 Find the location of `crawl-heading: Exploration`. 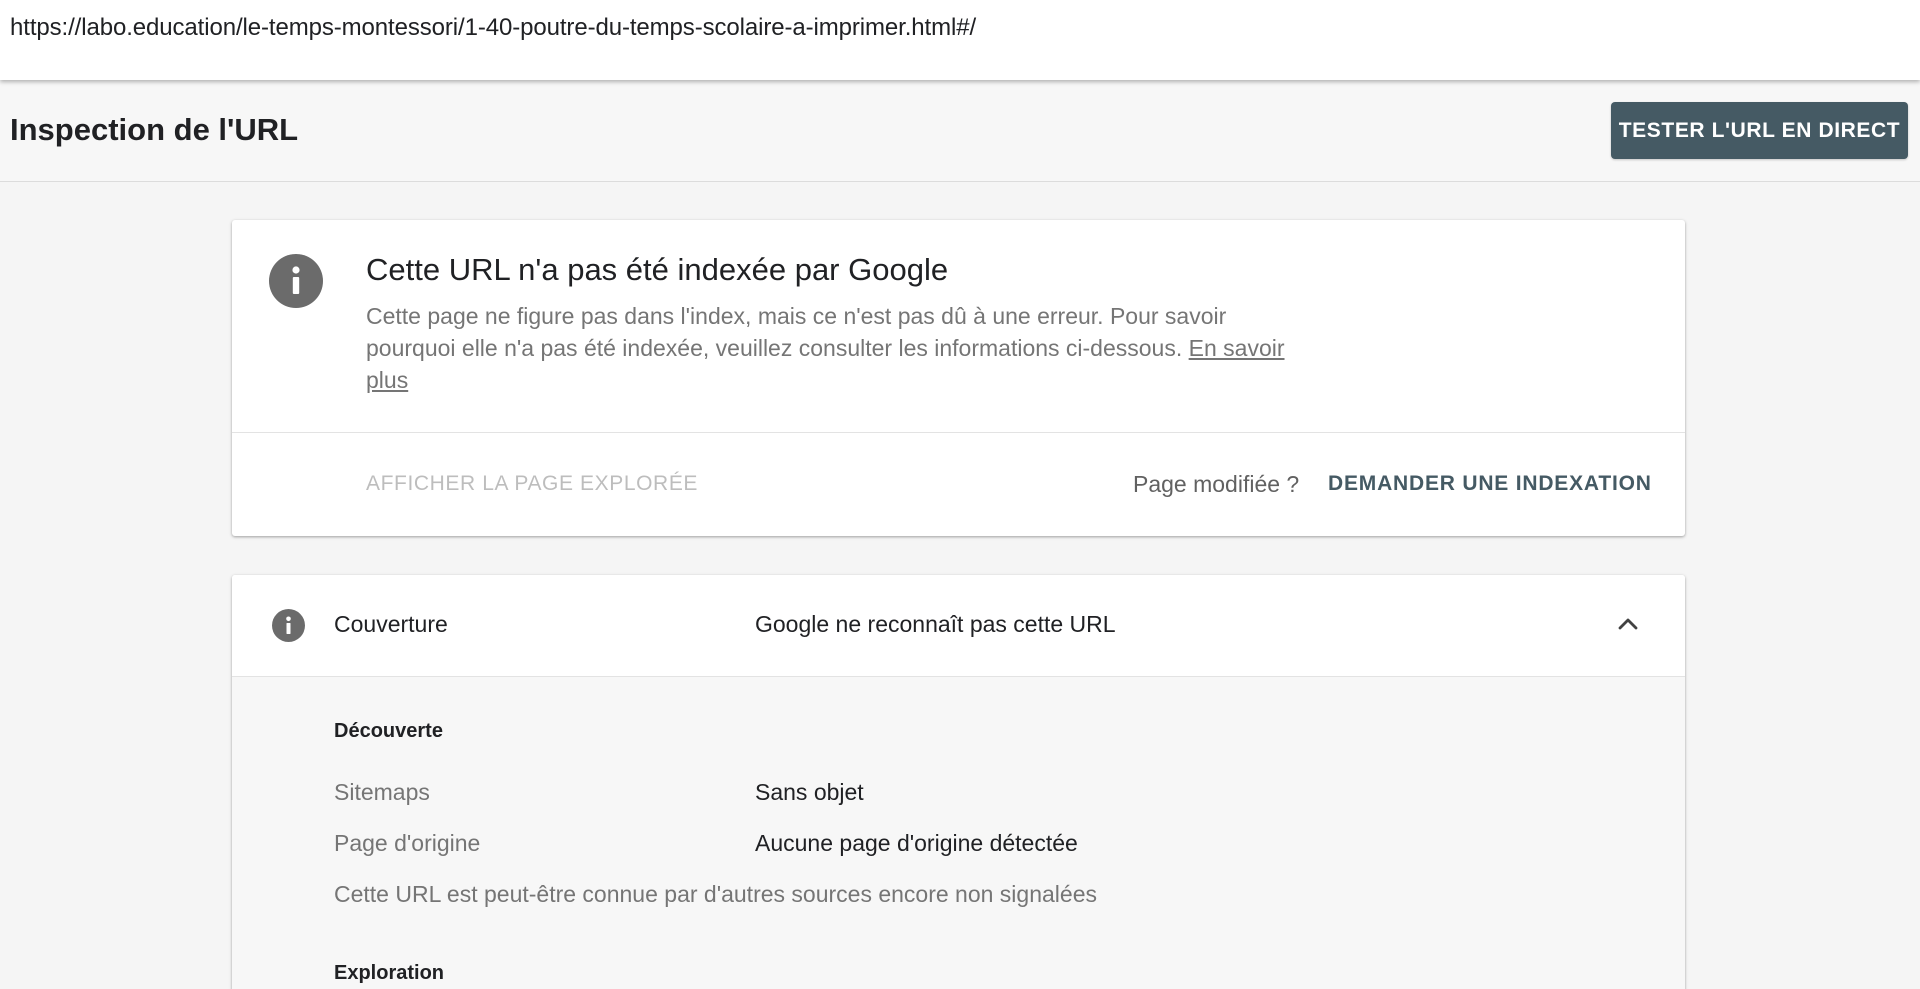

crawl-heading: Exploration is located at coordinates (389, 973).